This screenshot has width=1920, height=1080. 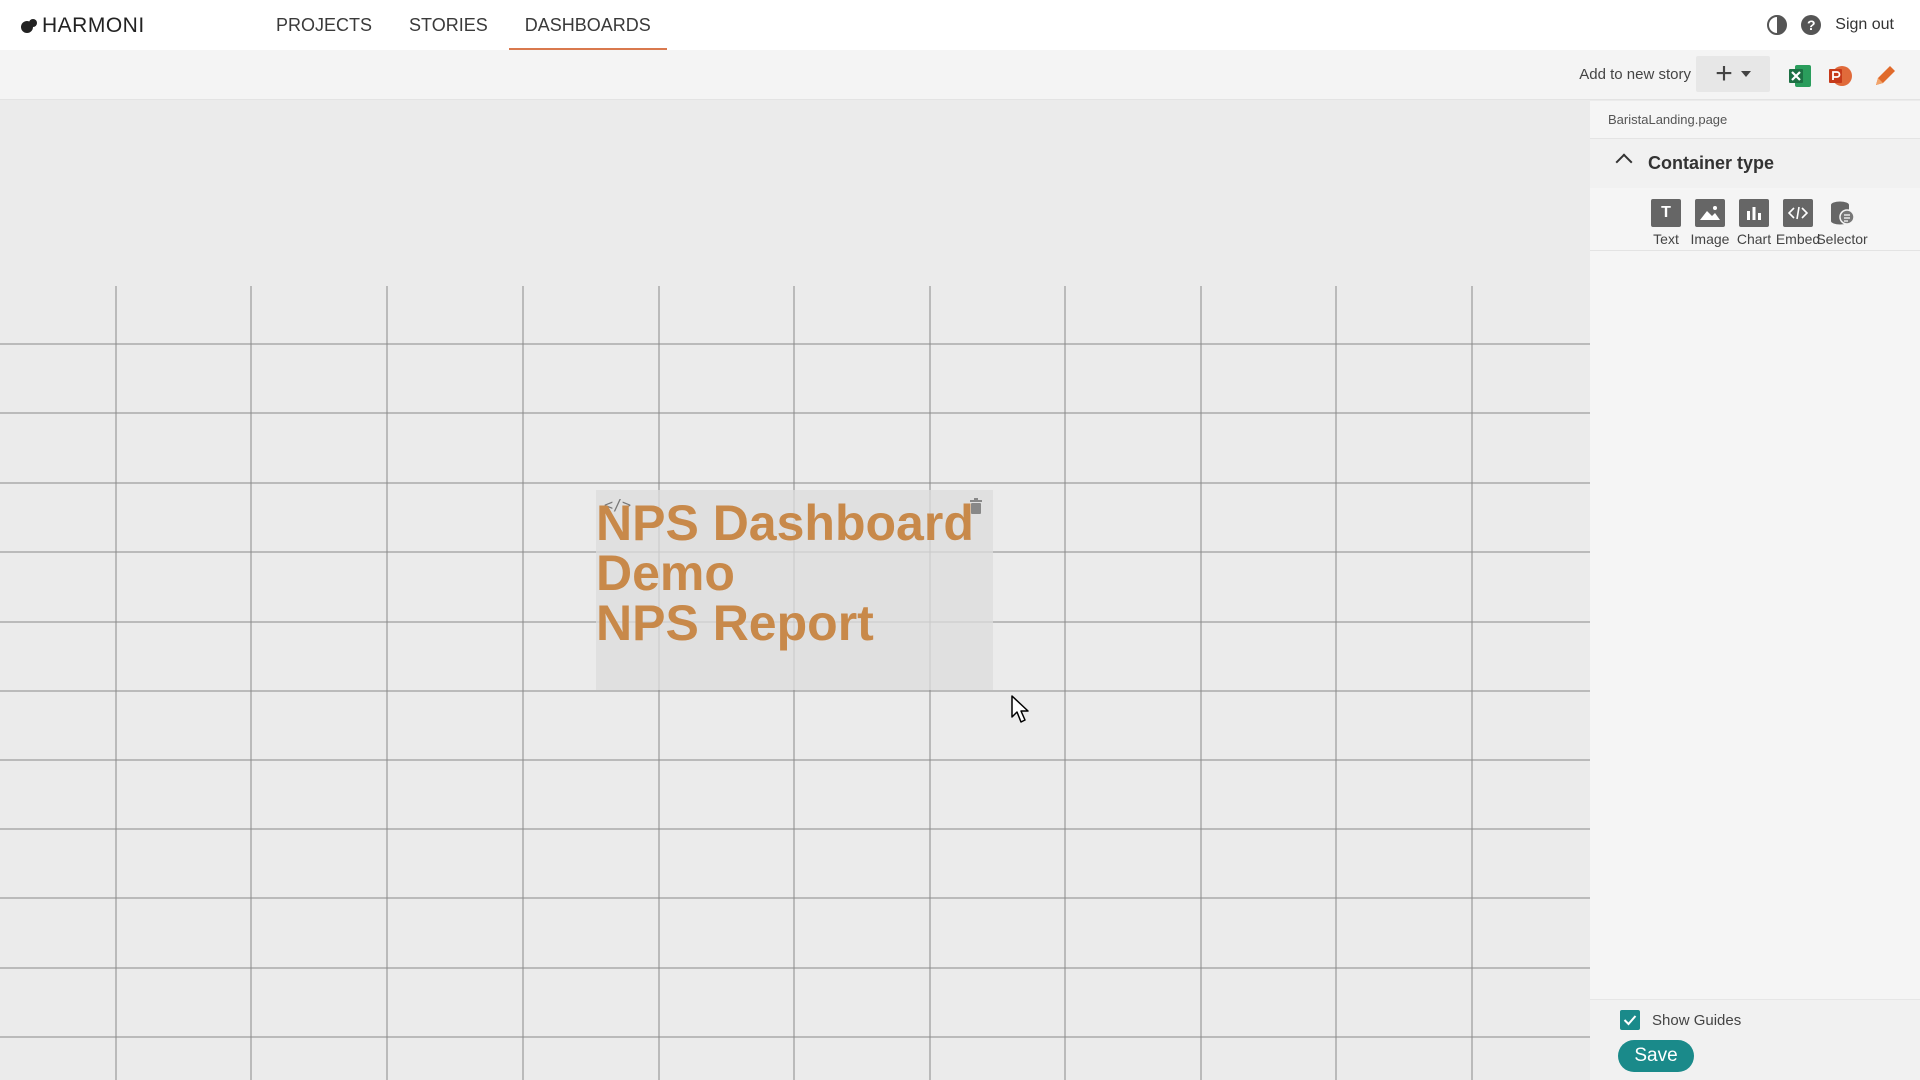 I want to click on harmoni-logo: HARMONI, so click(x=82, y=26).